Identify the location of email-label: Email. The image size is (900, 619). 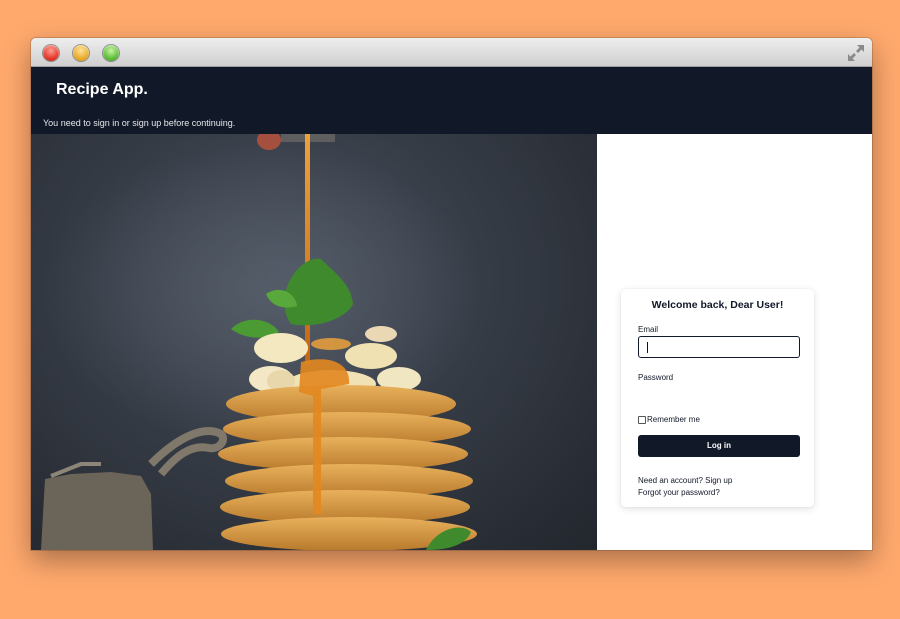
(648, 329).